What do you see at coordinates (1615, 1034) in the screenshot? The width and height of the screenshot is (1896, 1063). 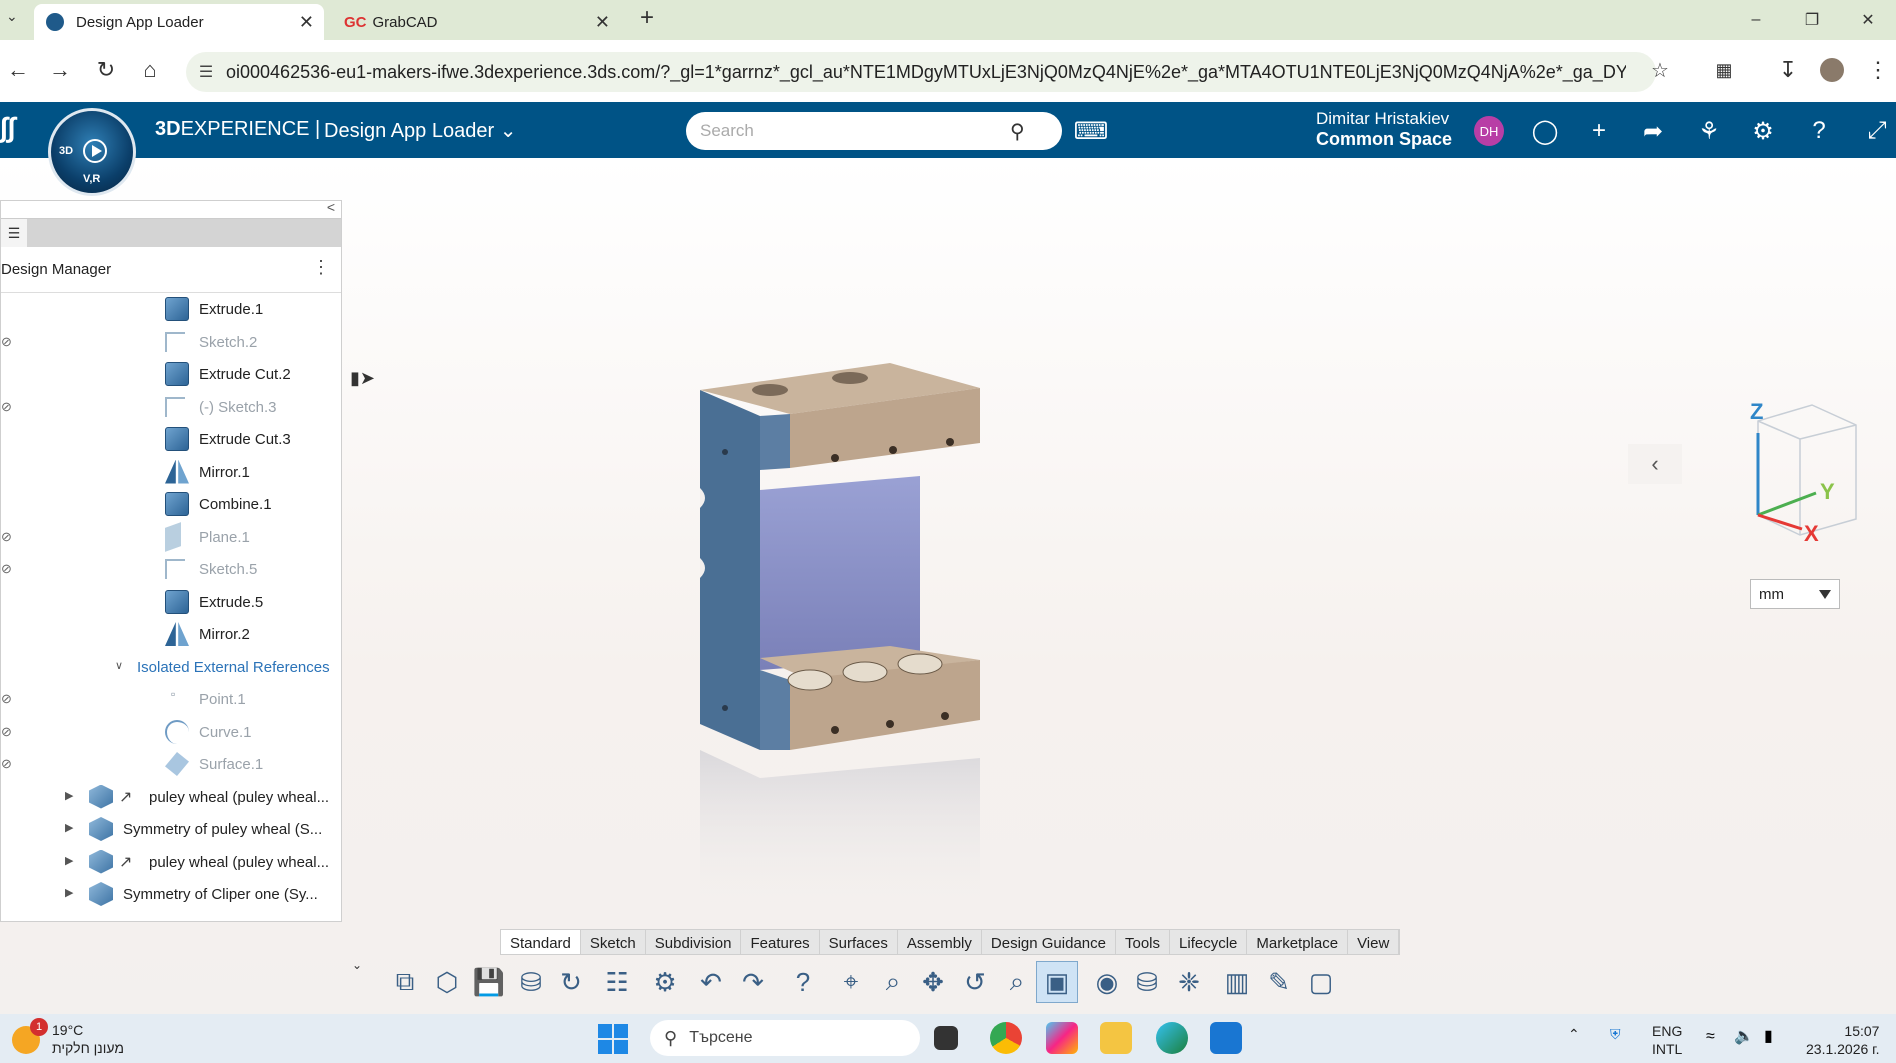 I see `defender-icon: ⛨` at bounding box center [1615, 1034].